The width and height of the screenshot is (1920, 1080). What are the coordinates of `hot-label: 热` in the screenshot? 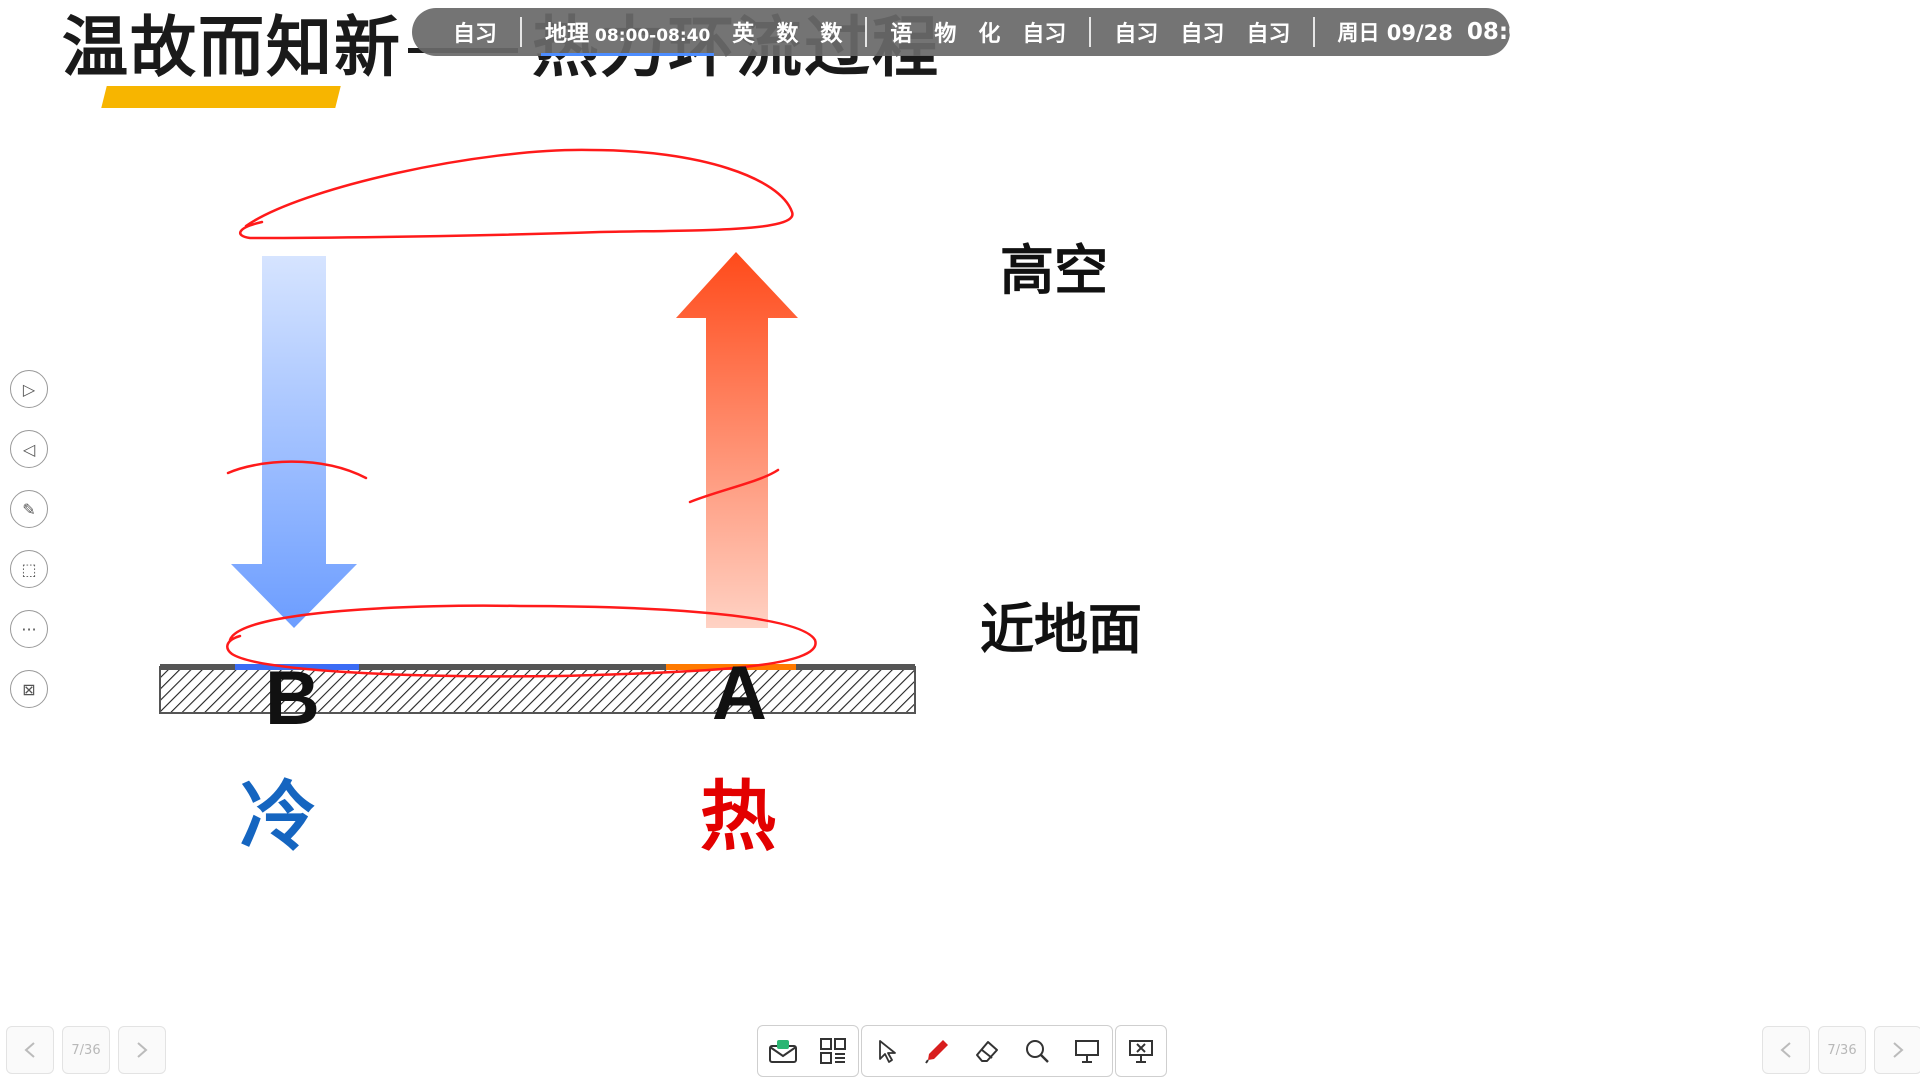 It's located at (738, 816).